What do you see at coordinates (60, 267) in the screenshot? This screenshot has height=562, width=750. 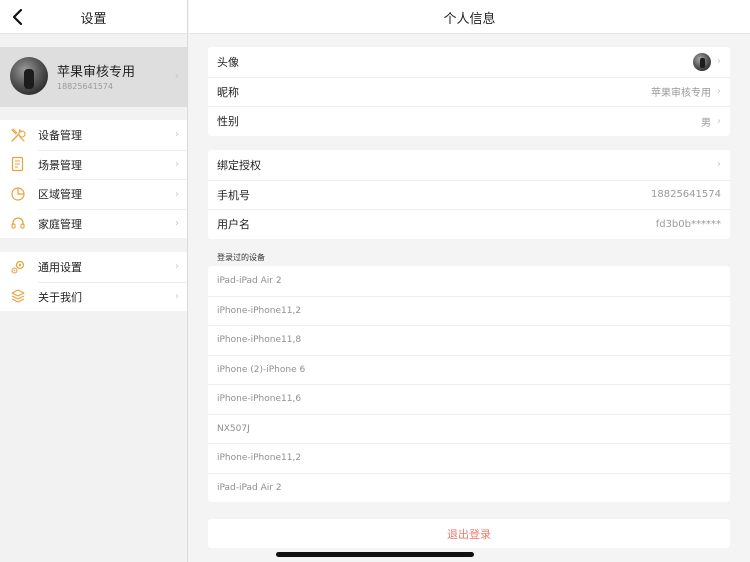 I see `sidebar-item-label: 通用设置` at bounding box center [60, 267].